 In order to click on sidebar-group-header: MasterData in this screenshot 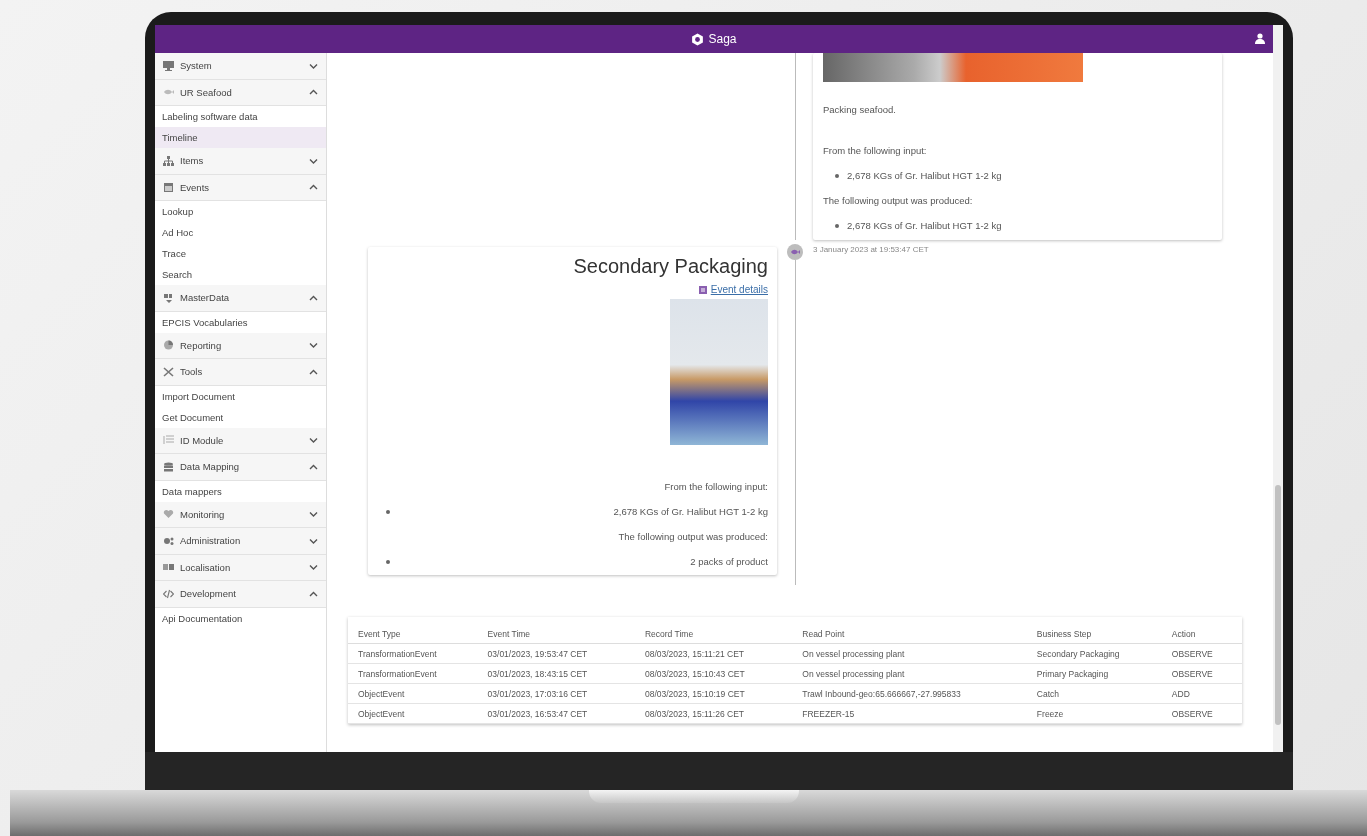, I will do `click(240, 298)`.